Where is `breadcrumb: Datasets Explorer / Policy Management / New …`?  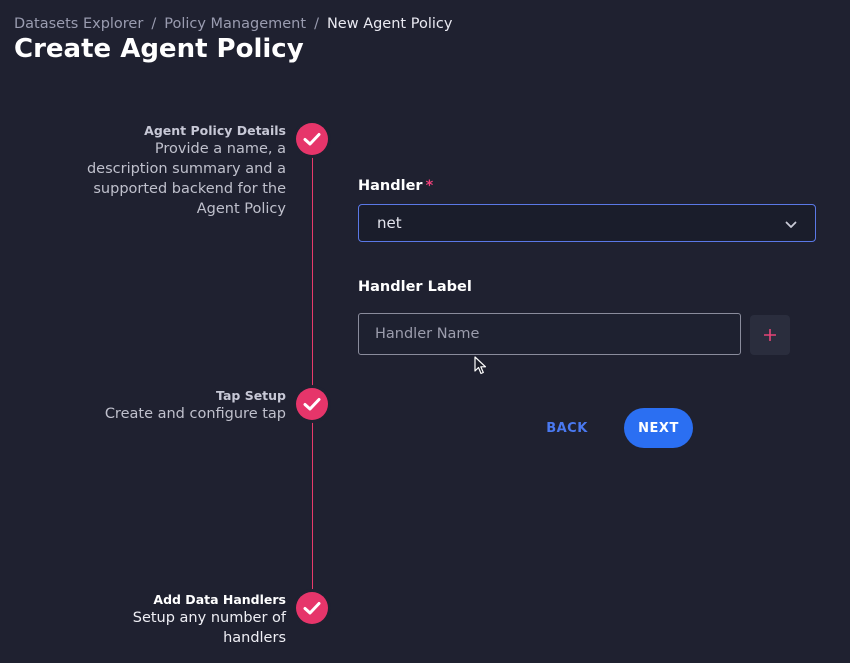 breadcrumb: Datasets Explorer / Policy Management / New … is located at coordinates (233, 24).